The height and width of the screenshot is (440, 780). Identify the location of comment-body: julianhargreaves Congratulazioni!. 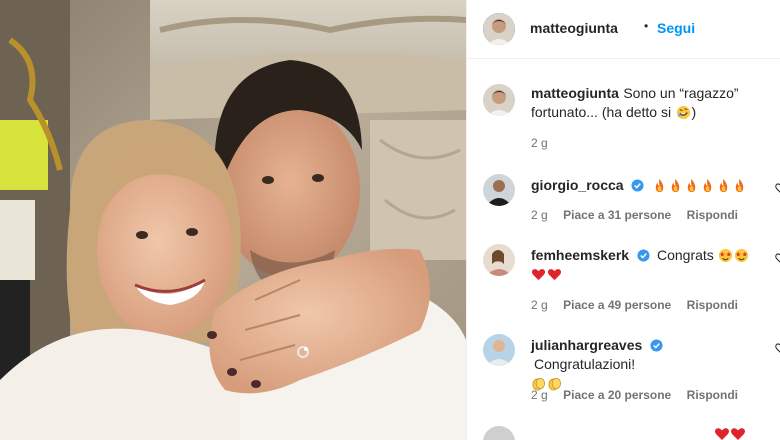
(646, 364).